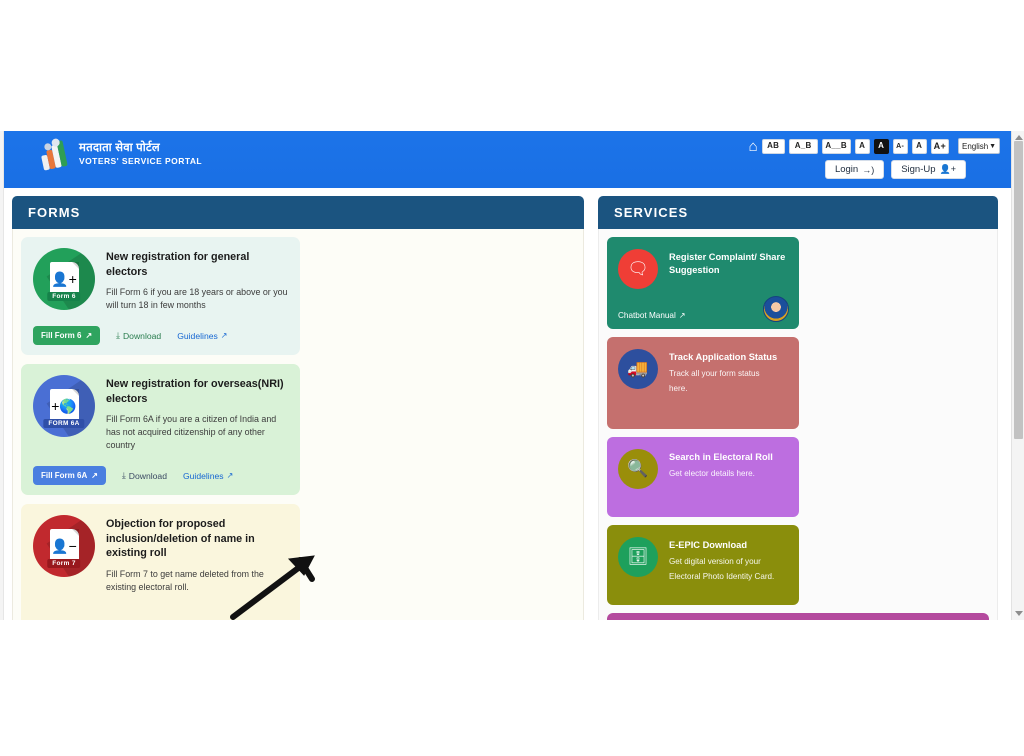 The height and width of the screenshot is (756, 1024). What do you see at coordinates (647, 315) in the screenshot?
I see `chatbot-manual-label: Chatbot Manual` at bounding box center [647, 315].